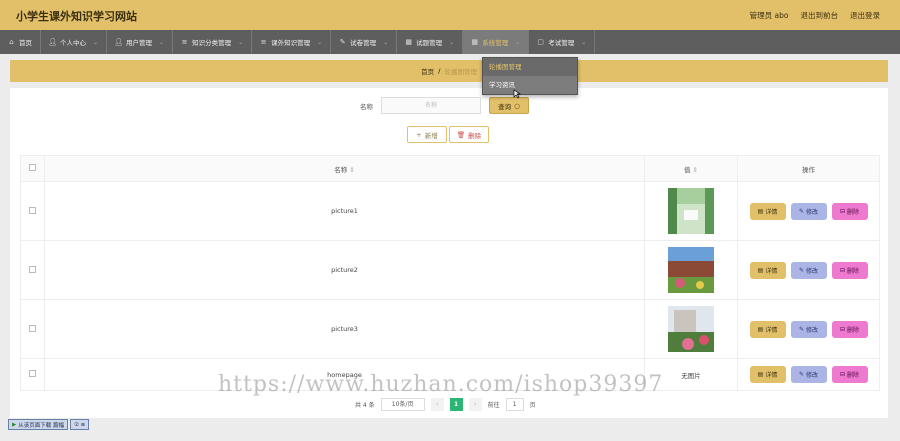  Describe the element at coordinates (441, 384) in the screenshot. I see `watermark-text: https://www.huzhan.com/ishop39397` at that location.